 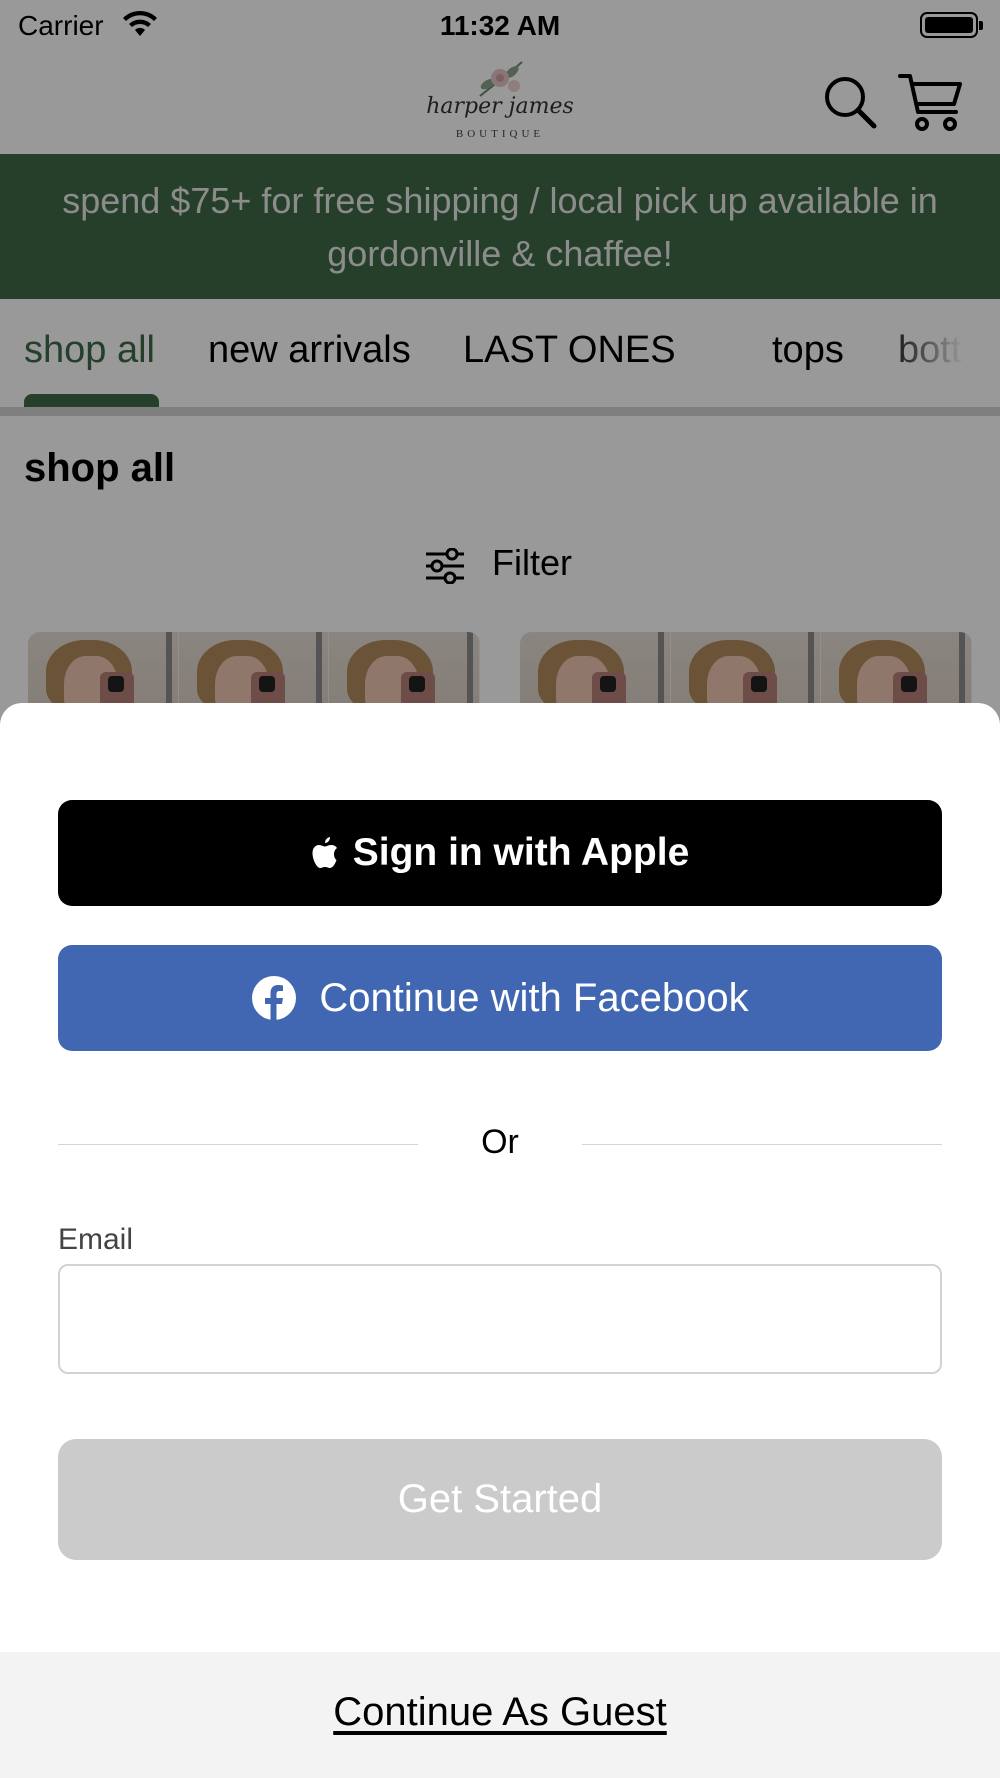 I want to click on or-label: Or, so click(x=500, y=1142).